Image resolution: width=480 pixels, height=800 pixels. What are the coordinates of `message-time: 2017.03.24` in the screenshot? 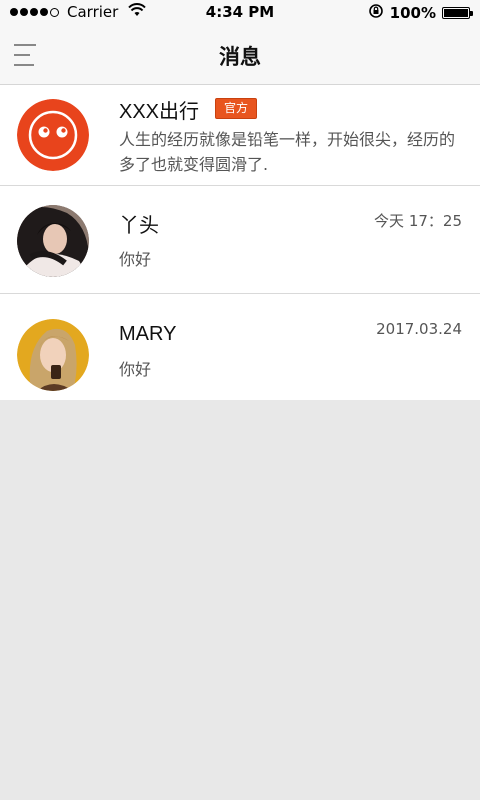 It's located at (419, 329).